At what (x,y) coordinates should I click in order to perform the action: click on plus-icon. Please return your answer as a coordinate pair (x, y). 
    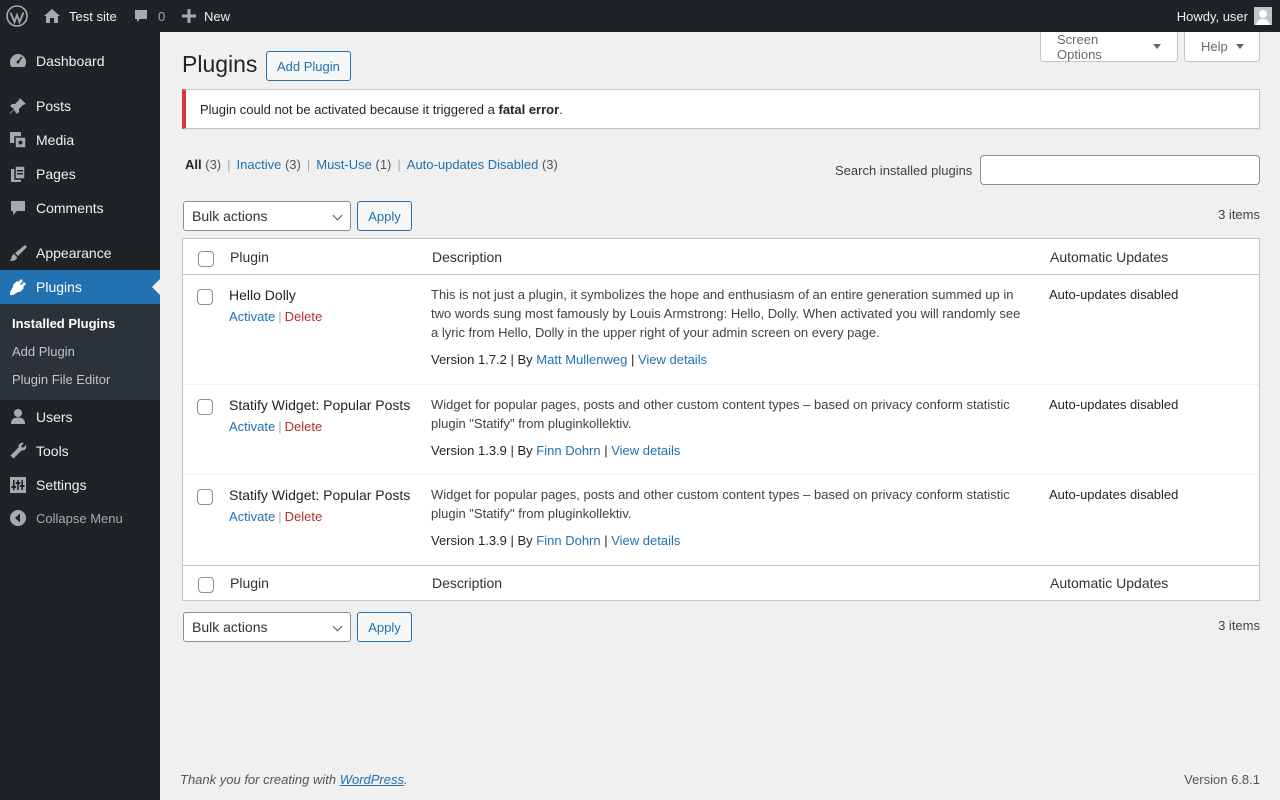
    Looking at the image, I should click on (189, 16).